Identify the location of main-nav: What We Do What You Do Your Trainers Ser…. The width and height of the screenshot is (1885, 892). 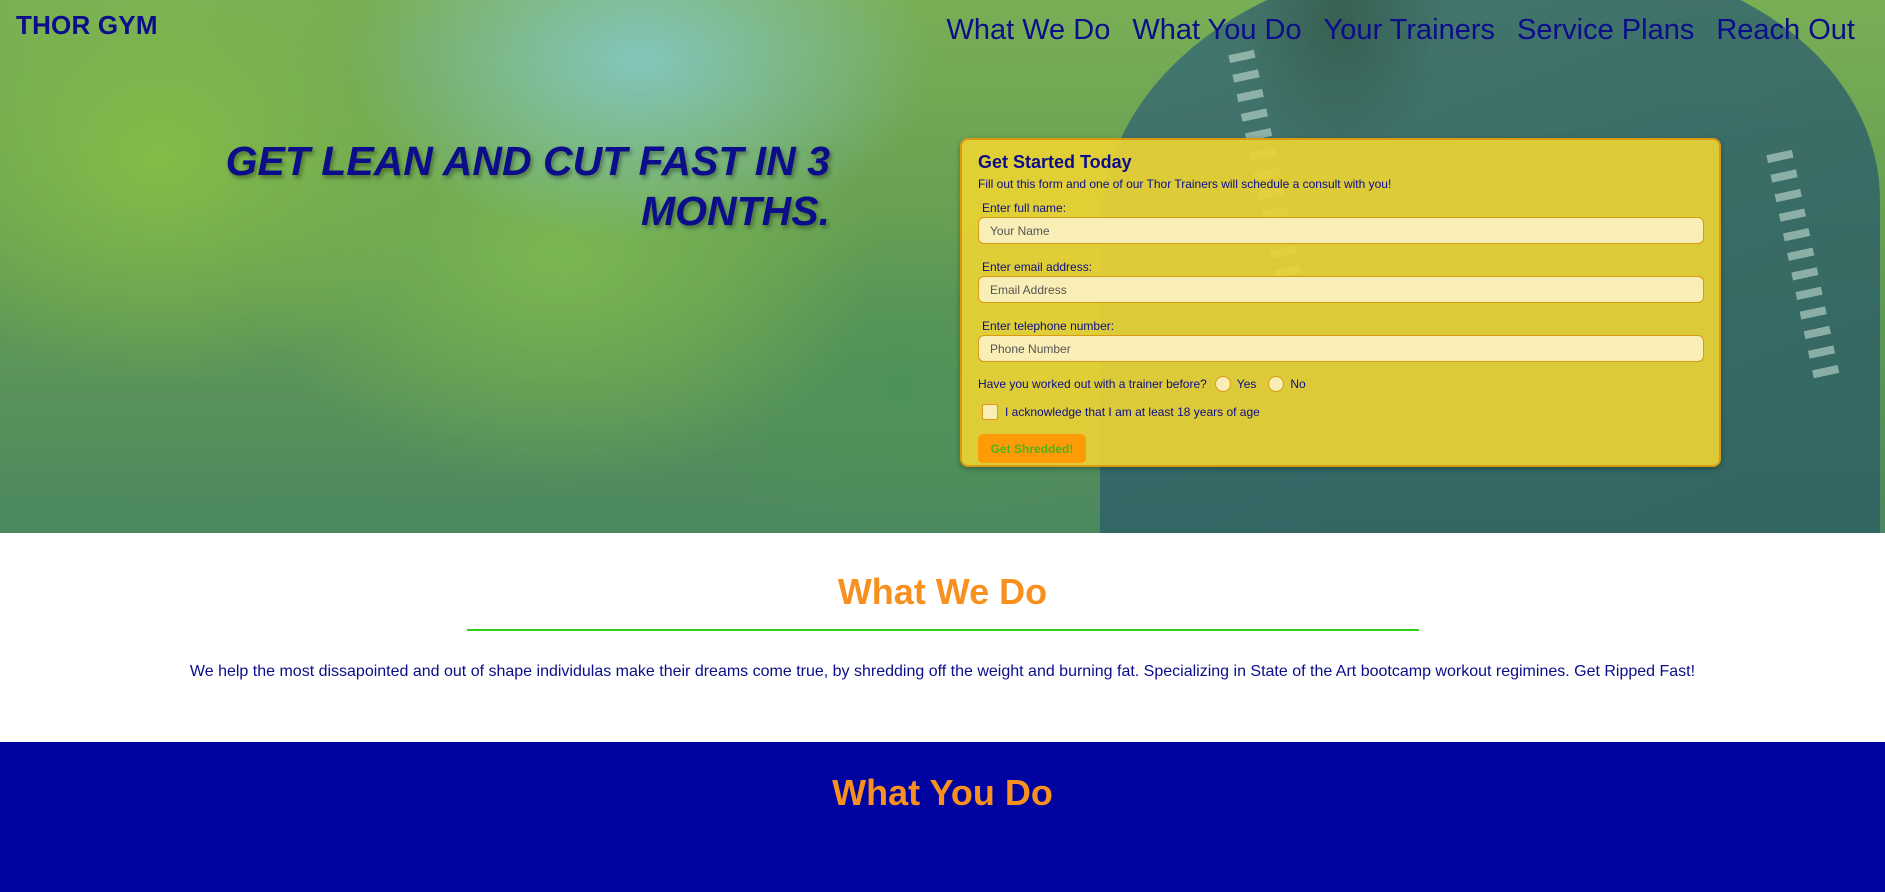
(1400, 30).